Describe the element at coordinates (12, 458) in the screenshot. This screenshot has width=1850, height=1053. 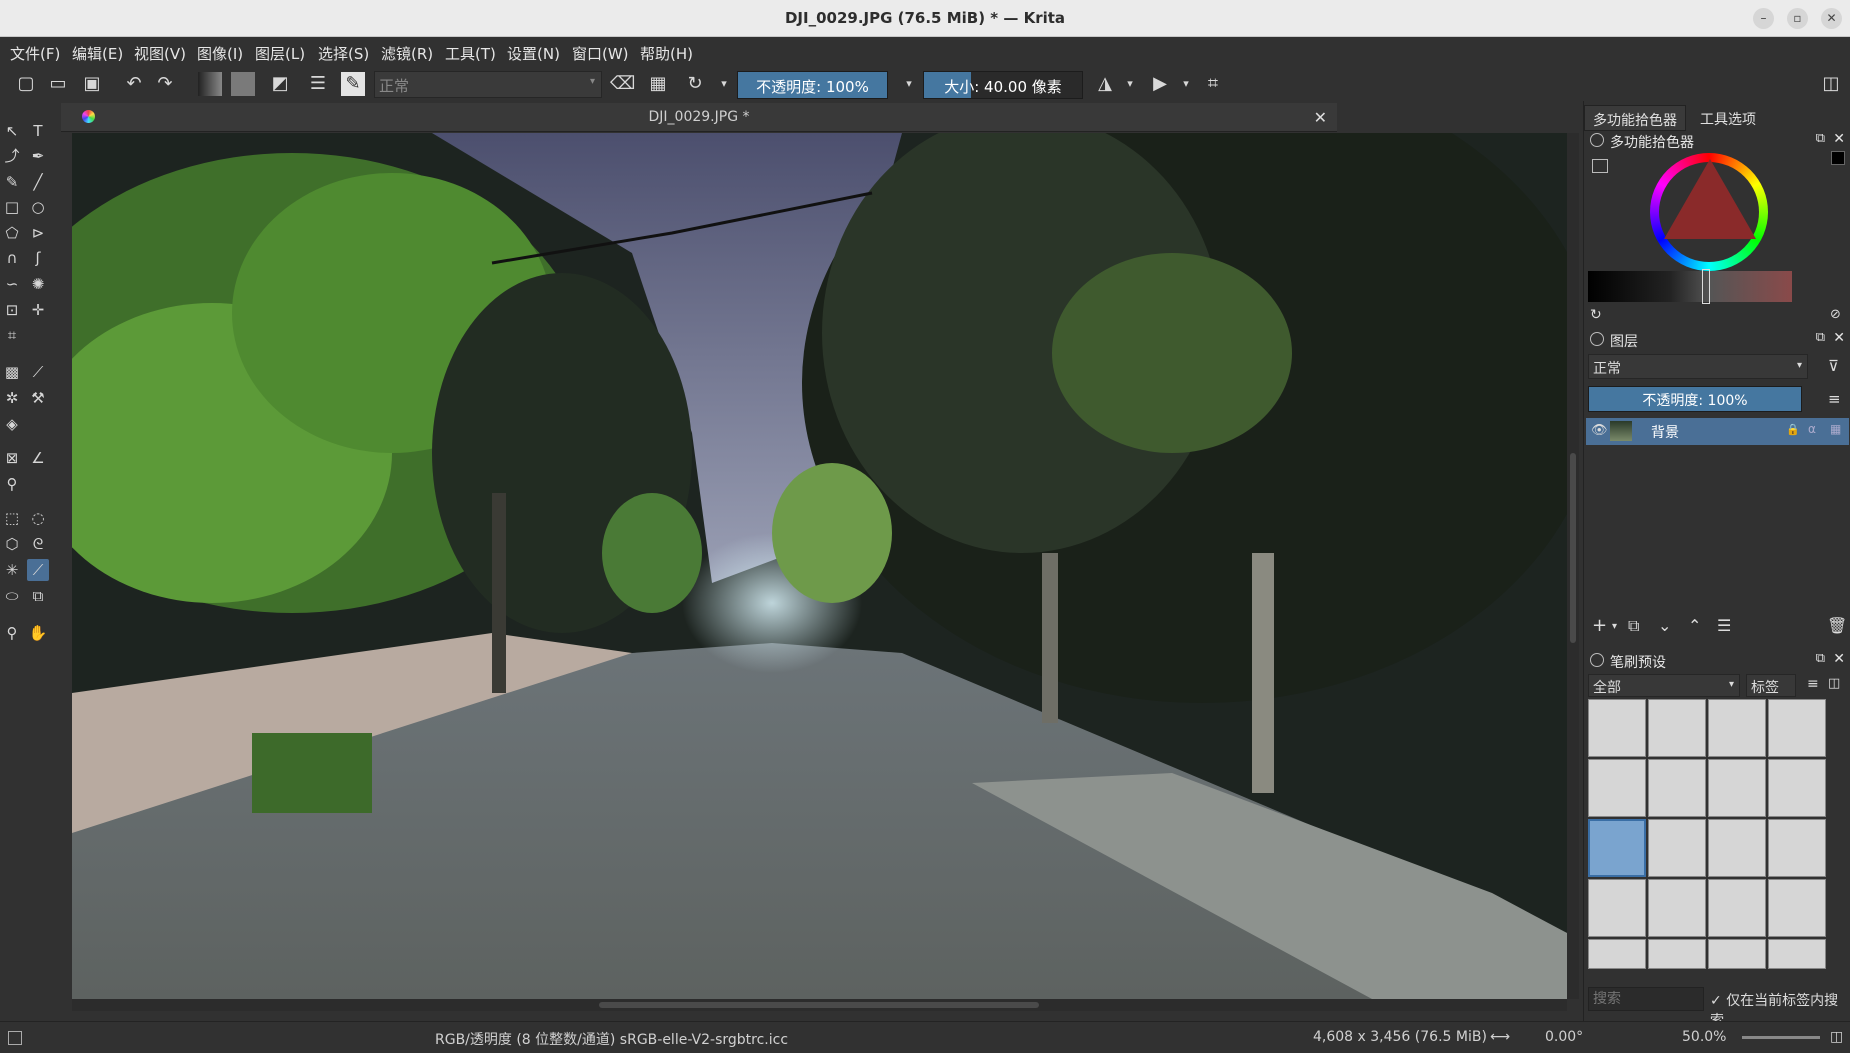
I see `assistant-tool-icon: ⊠` at that location.